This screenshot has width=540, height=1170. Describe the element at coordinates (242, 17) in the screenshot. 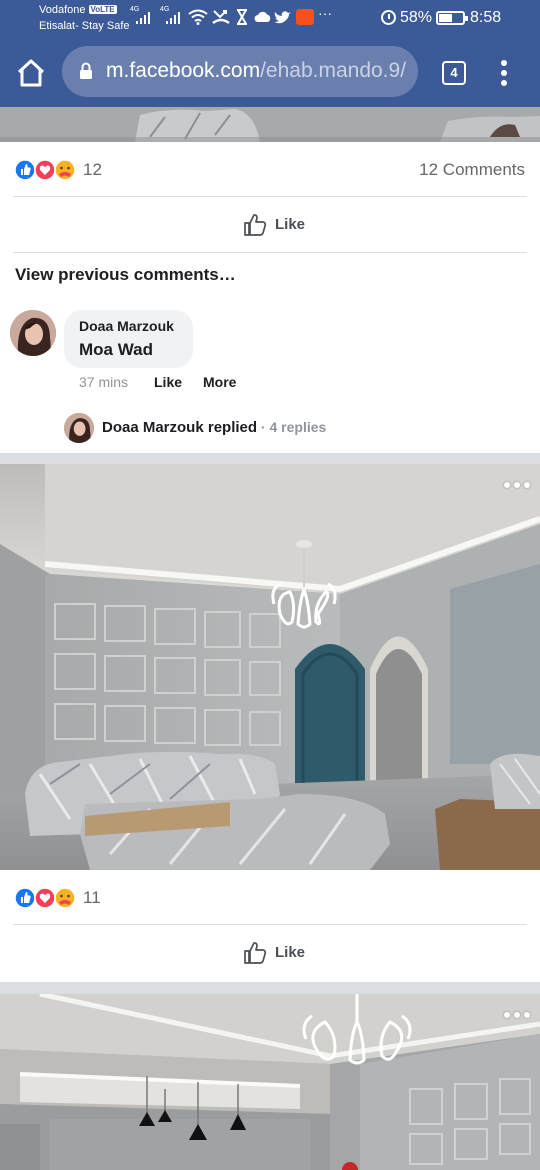

I see `hourglass-icon` at that location.